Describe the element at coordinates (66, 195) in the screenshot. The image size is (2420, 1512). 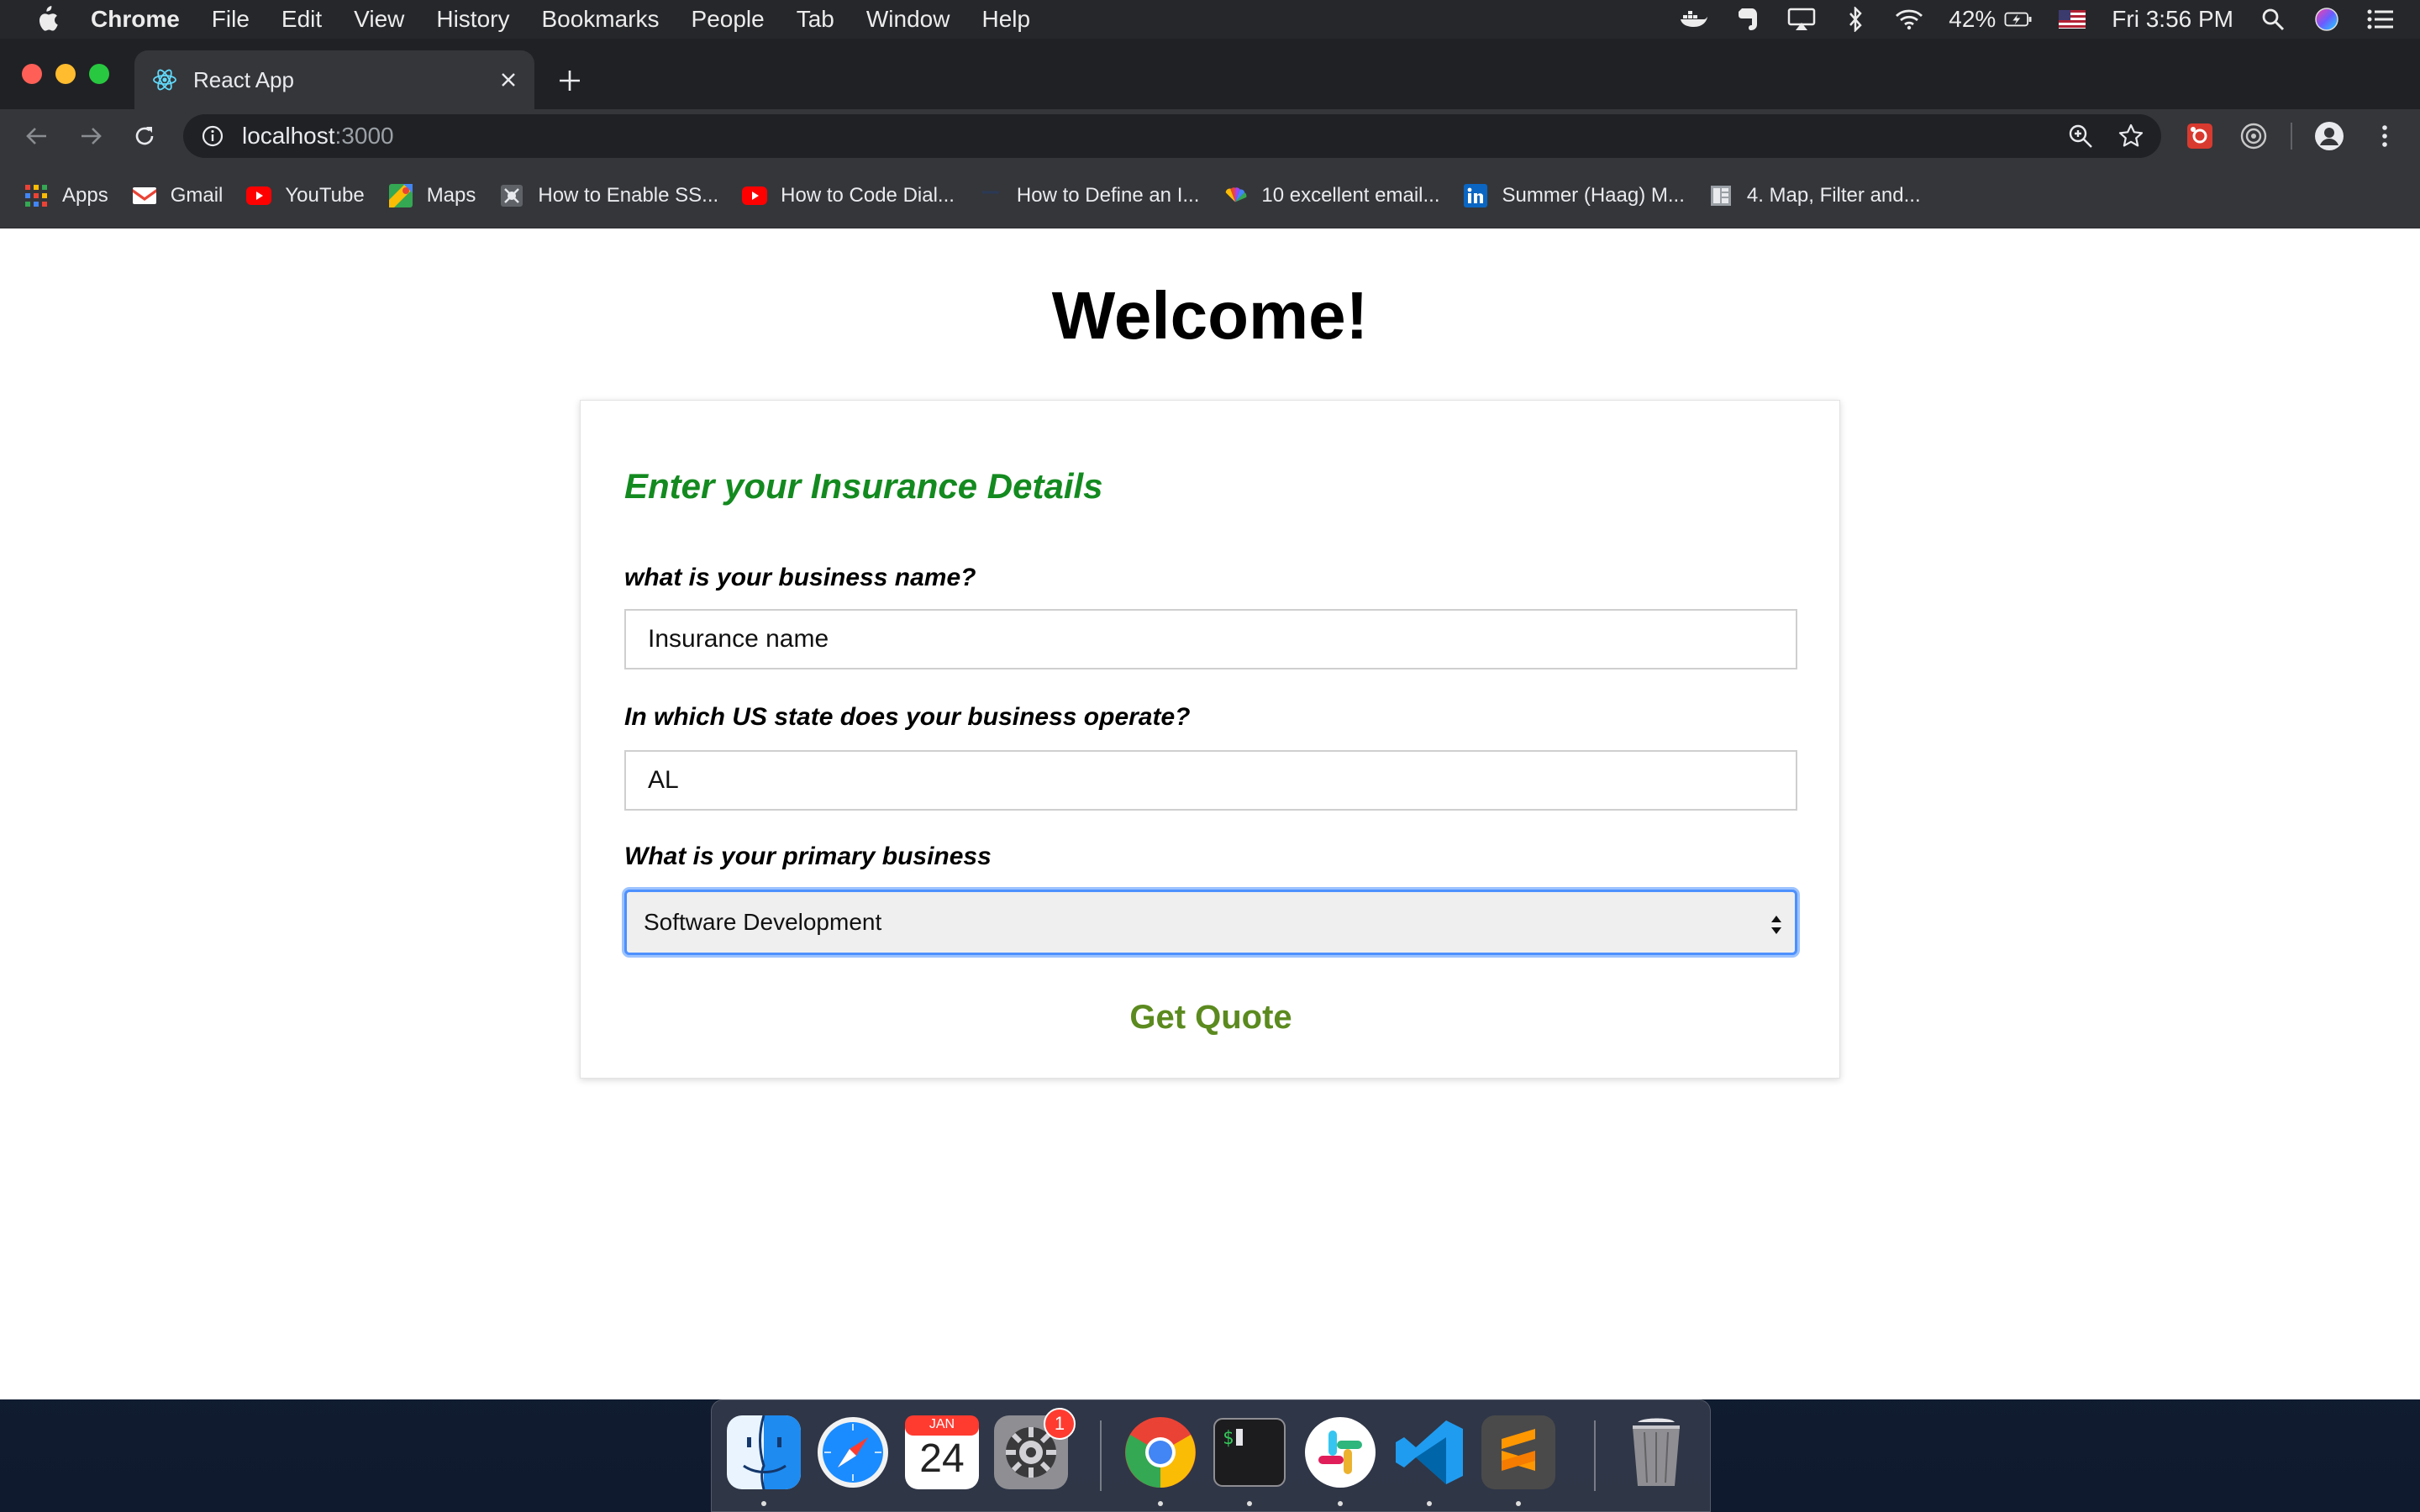
I see `bookmark-apps: Apps` at that location.